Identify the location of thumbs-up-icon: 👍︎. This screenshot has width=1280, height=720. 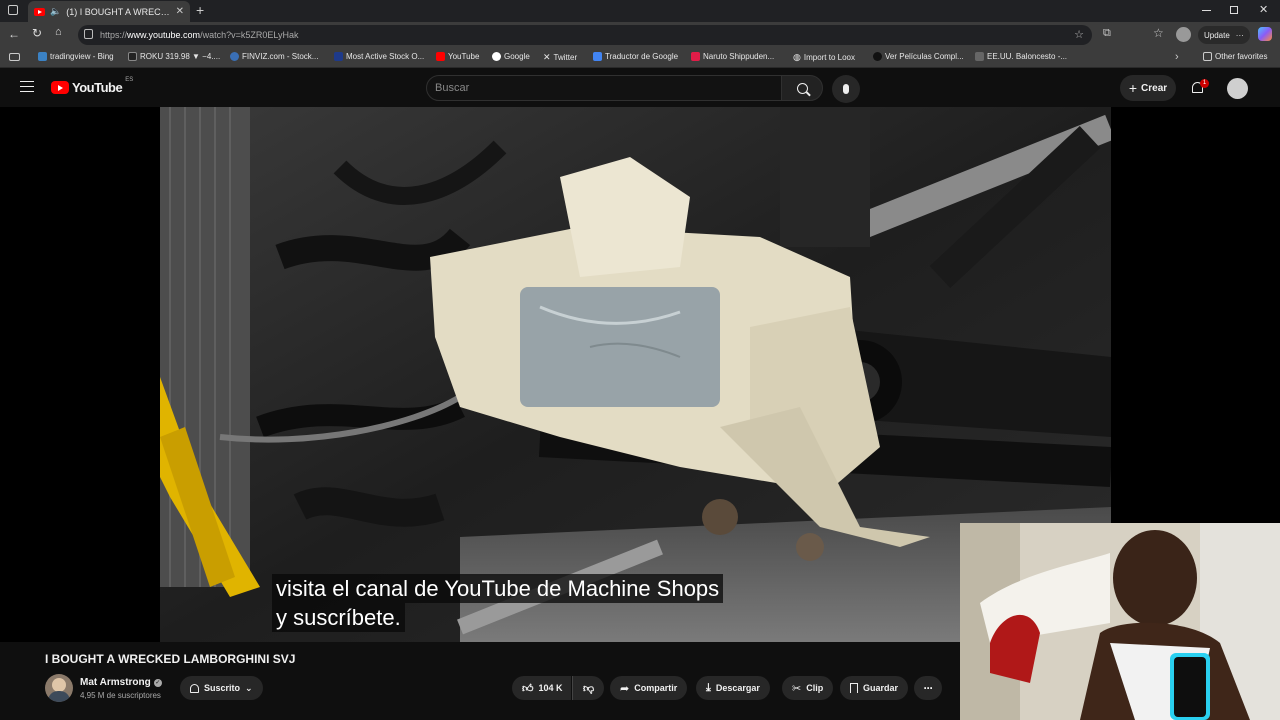
(528, 688).